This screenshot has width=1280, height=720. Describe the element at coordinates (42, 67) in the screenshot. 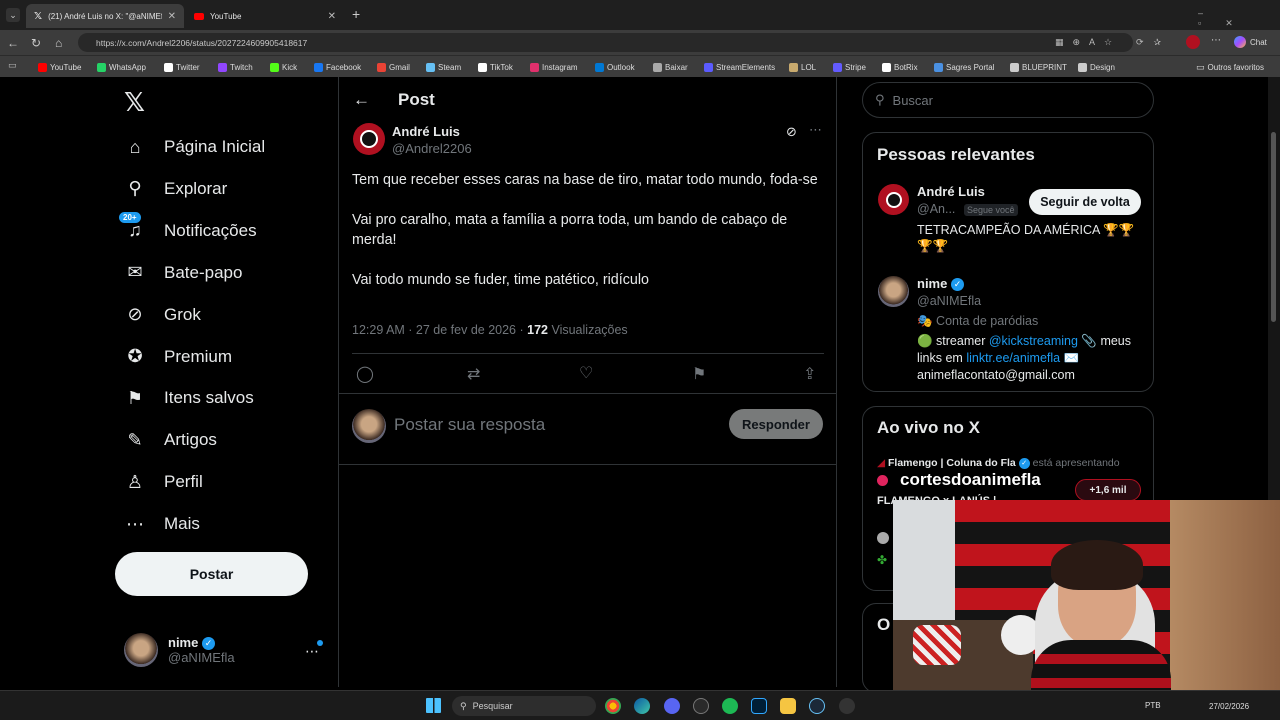

I see `bookmark-favicon-icon` at that location.